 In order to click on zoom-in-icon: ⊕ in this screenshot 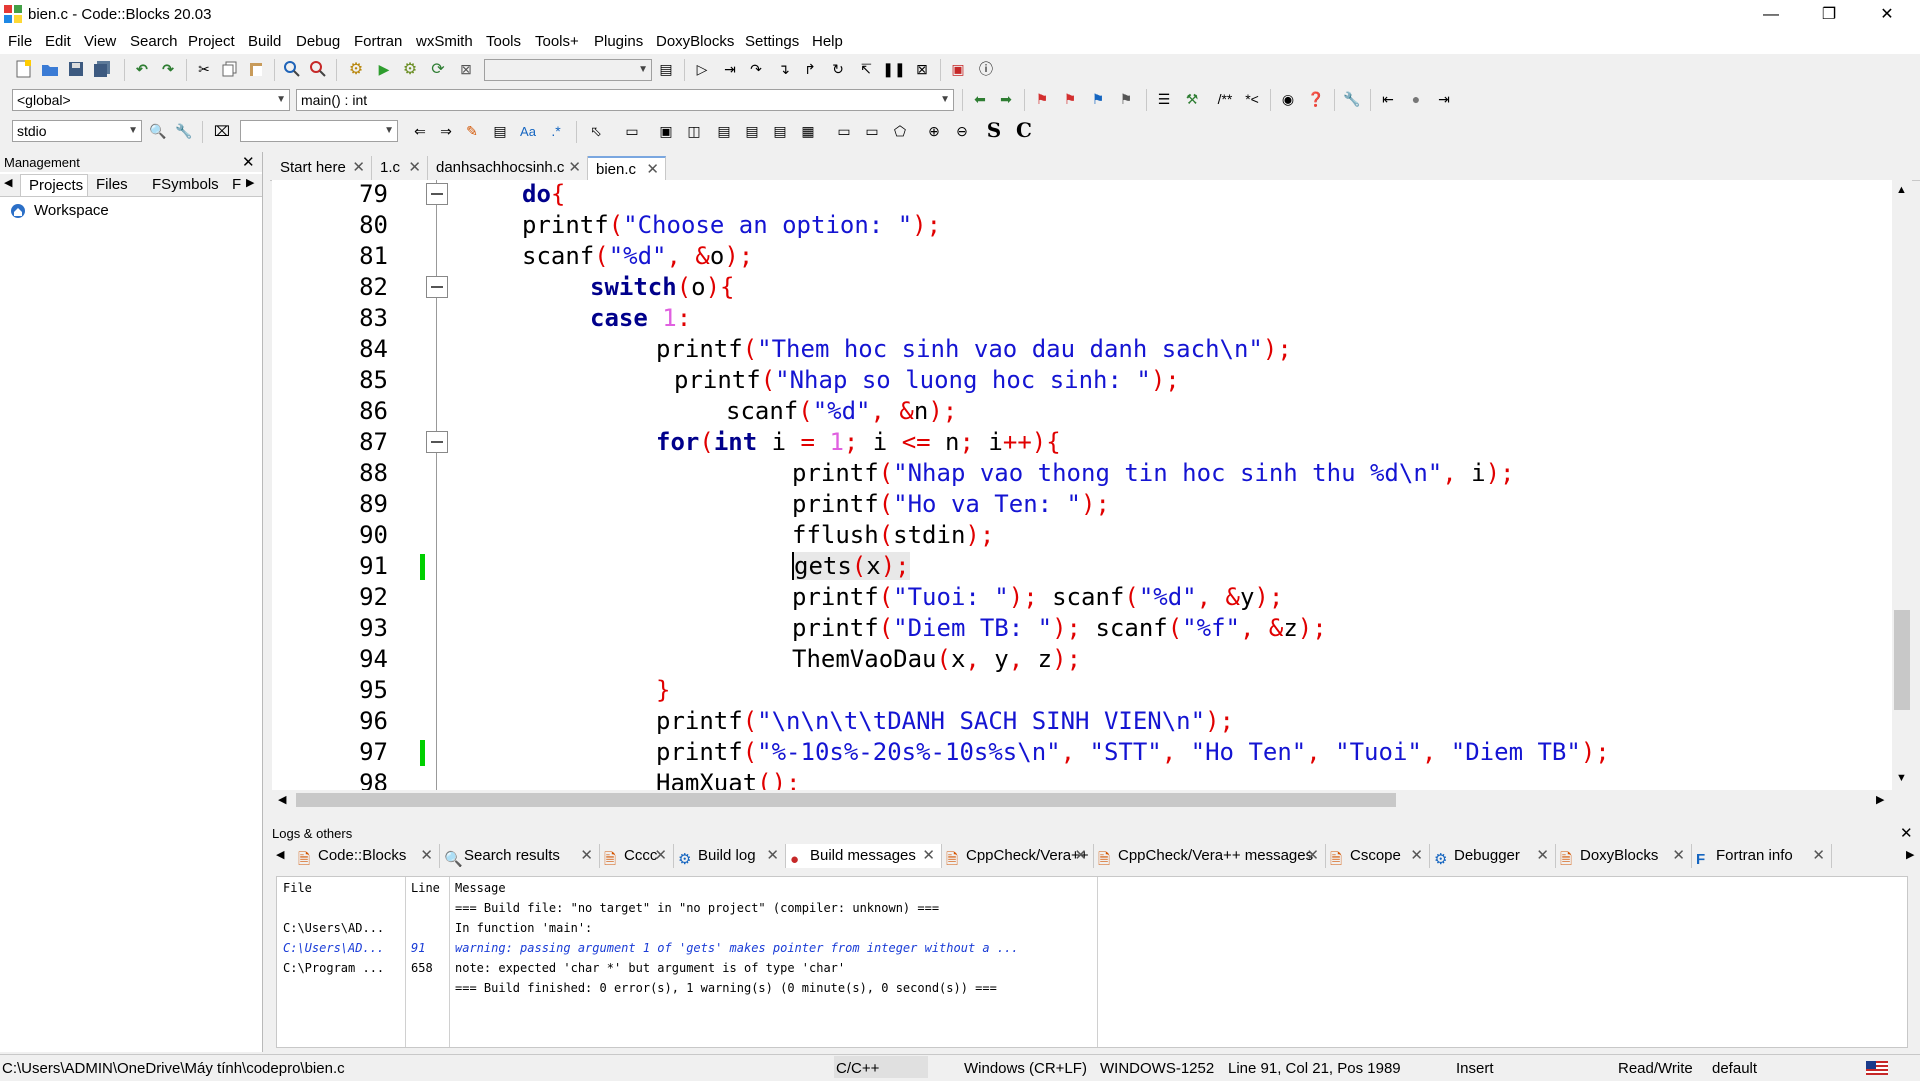, I will do `click(934, 131)`.